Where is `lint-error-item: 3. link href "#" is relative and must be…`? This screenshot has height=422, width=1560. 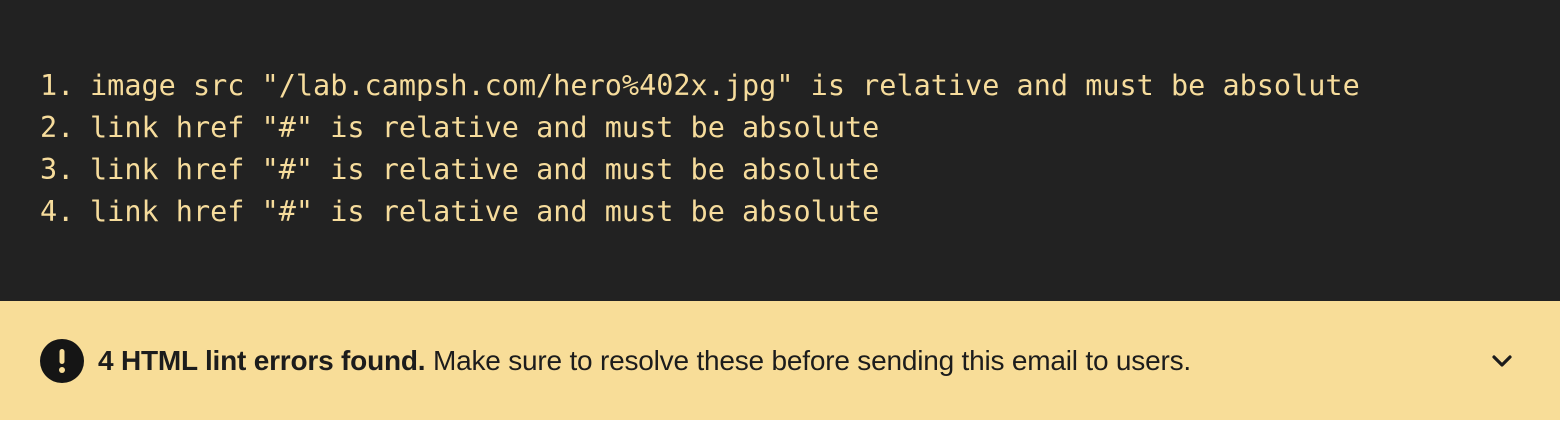 lint-error-item: 3. link href "#" is relative and must be… is located at coordinates (800, 169).